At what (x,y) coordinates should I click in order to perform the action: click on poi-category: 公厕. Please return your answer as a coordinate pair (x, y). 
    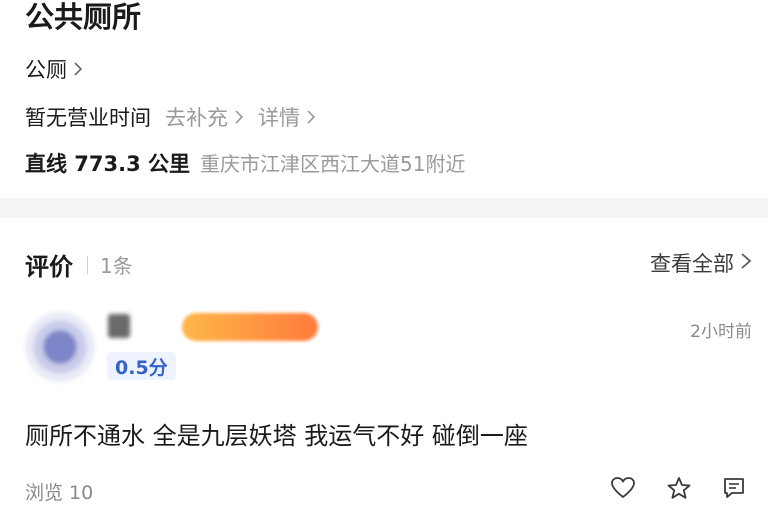
    Looking at the image, I should click on (46, 70).